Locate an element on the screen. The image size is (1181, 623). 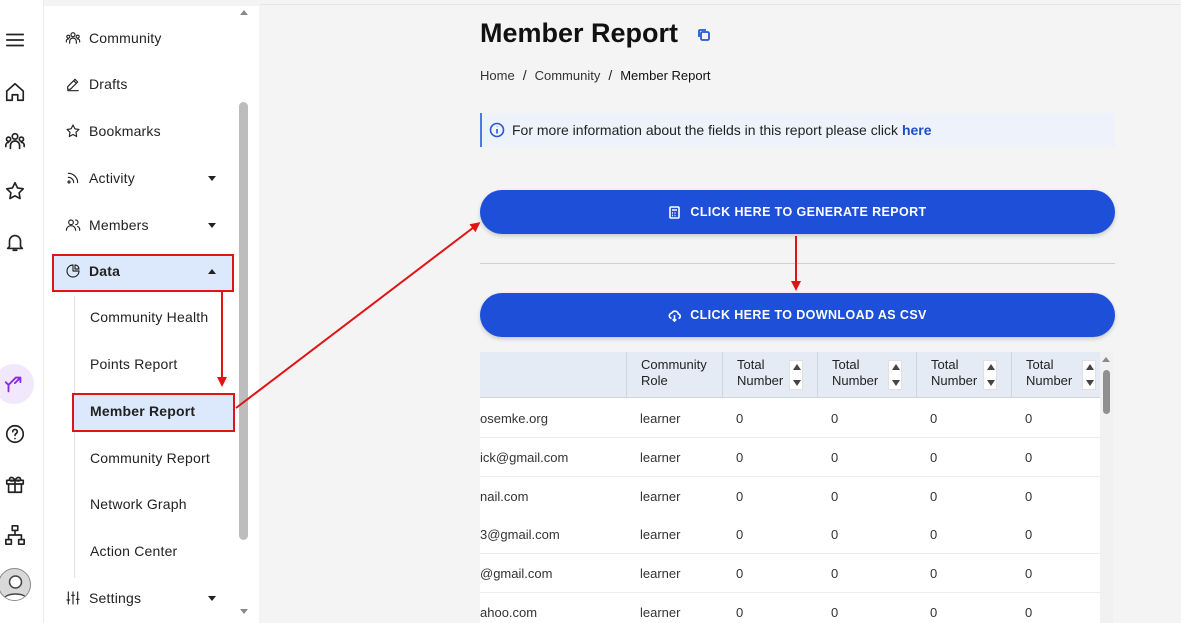
sidebar-item-activity: Activity is located at coordinates (99, 178).